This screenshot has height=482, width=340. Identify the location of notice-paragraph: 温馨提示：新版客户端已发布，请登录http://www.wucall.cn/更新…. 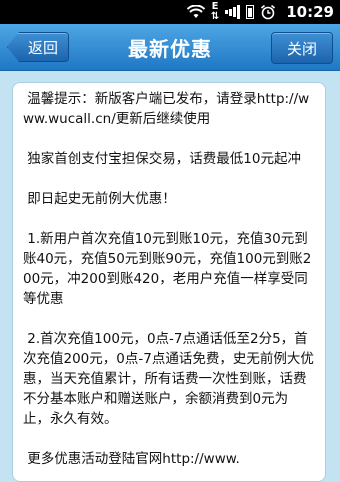
(166, 109).